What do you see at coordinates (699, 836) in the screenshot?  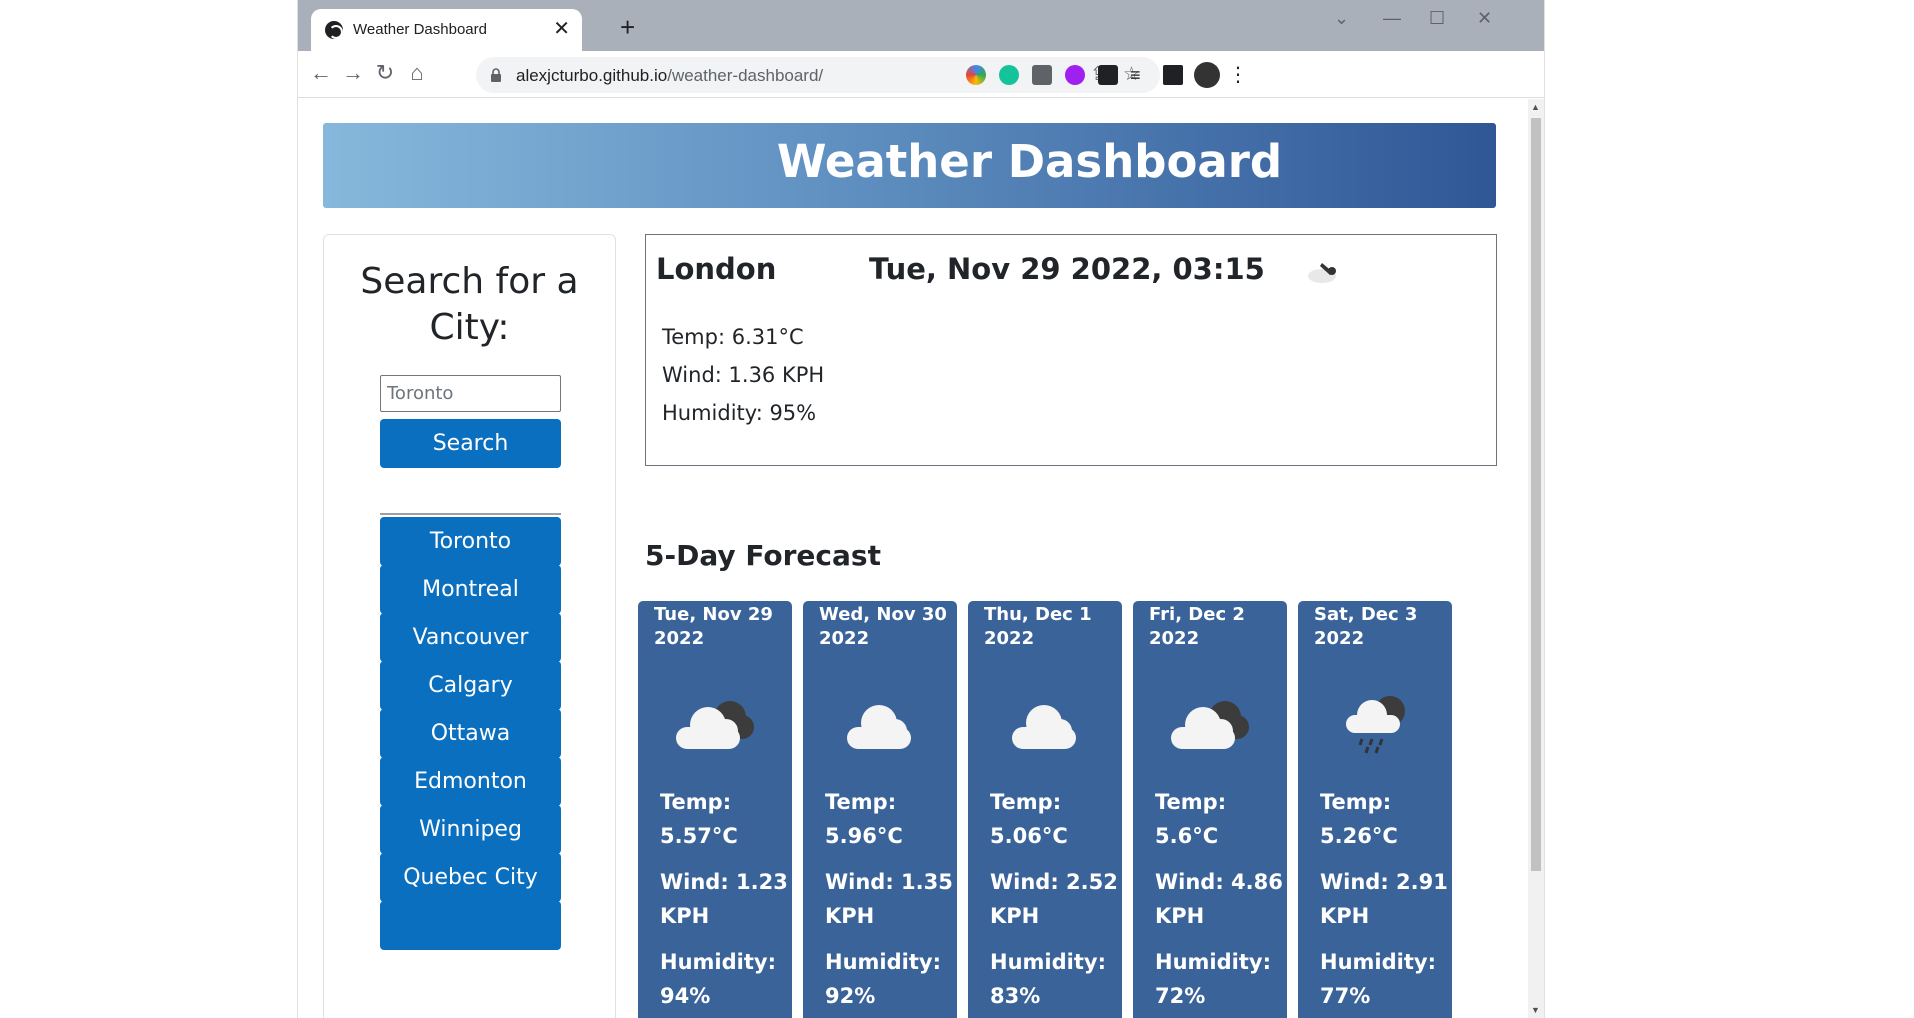 I see `forecast-temp-value: 5.57°C` at bounding box center [699, 836].